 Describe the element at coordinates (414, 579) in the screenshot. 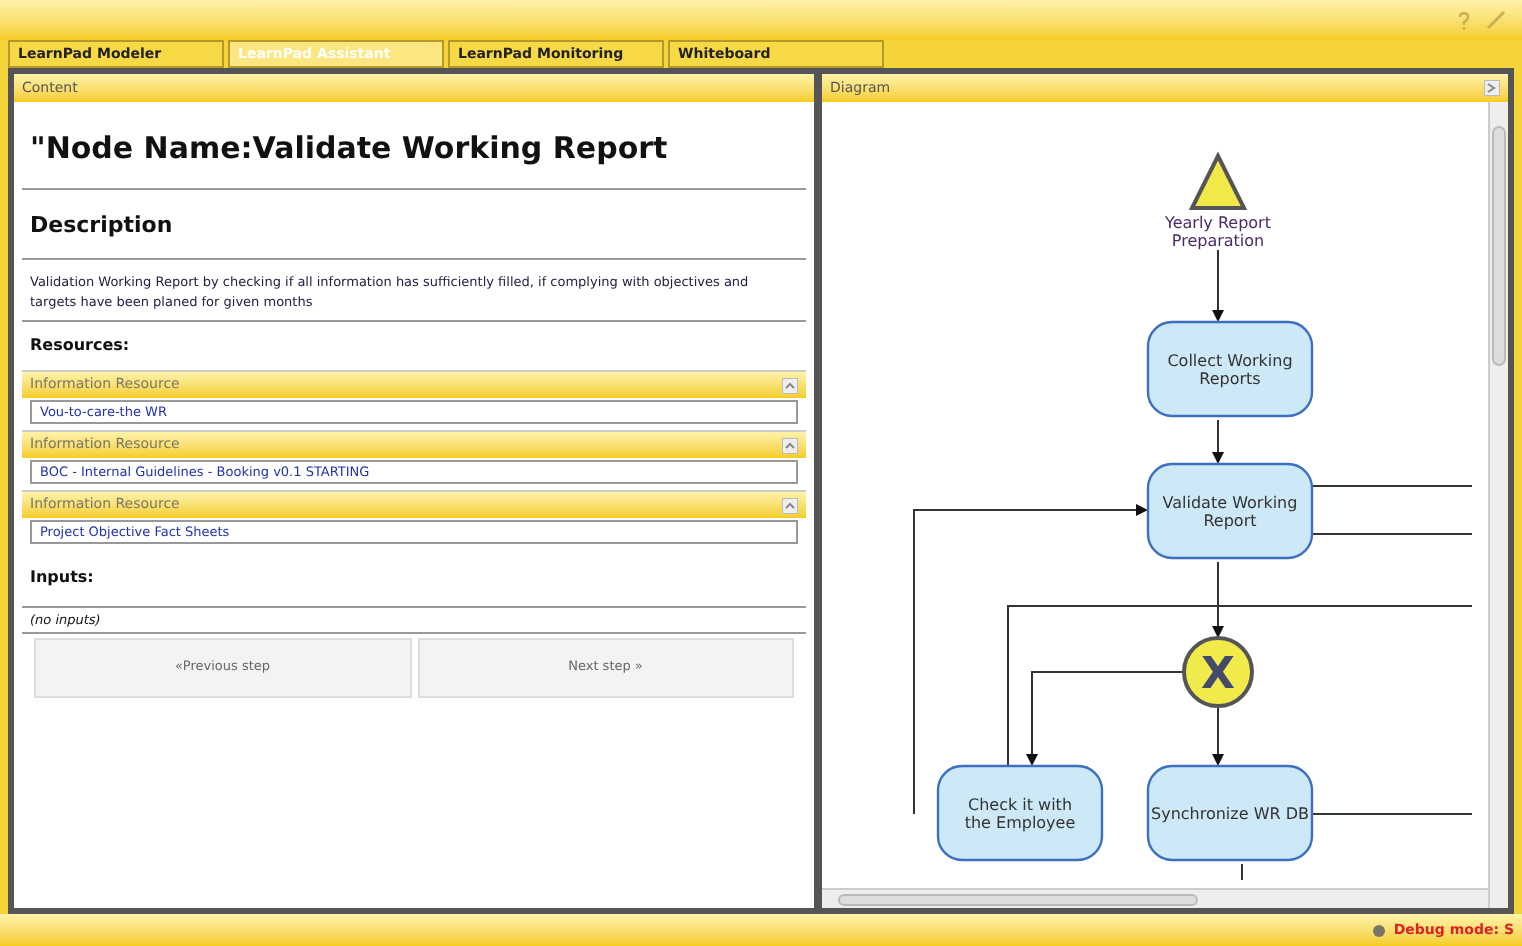

I see `section-heading: Inputs:` at that location.